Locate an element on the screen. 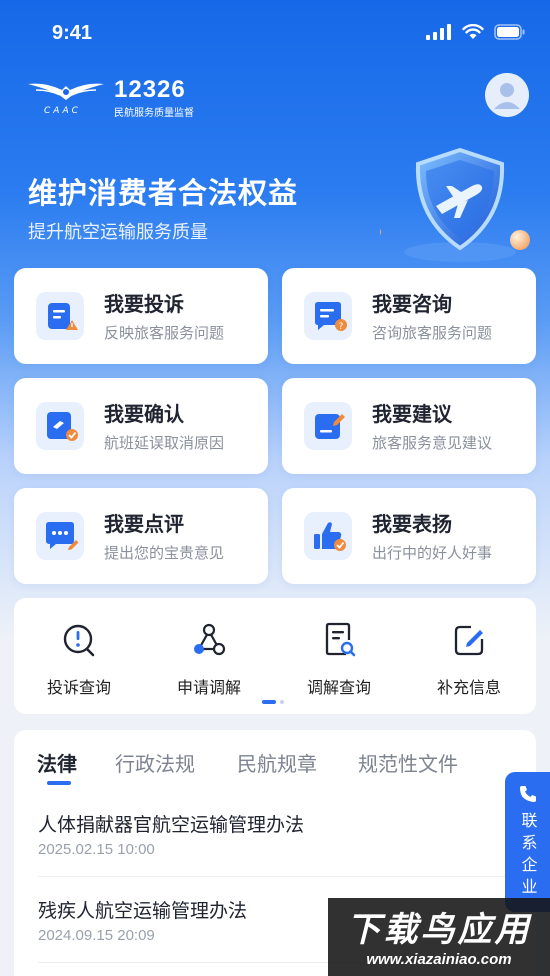 The image size is (550, 976). confirm-icon is located at coordinates (60, 426).